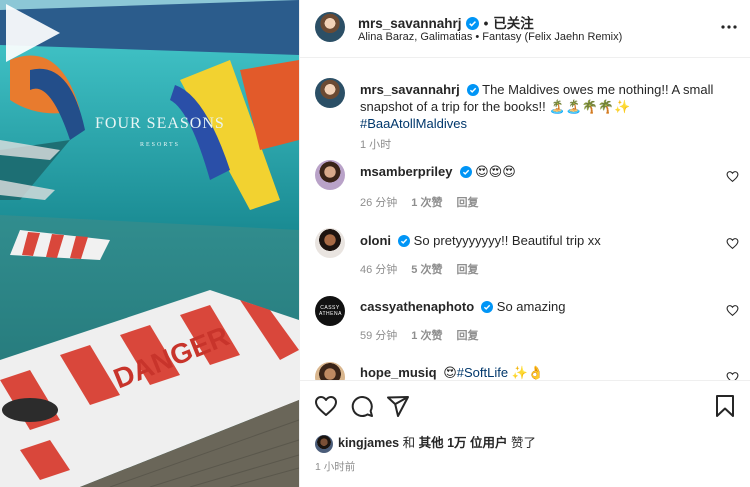 Image resolution: width=750 pixels, height=487 pixels. Describe the element at coordinates (450, 372) in the screenshot. I see `comment-body: 😍` at that location.